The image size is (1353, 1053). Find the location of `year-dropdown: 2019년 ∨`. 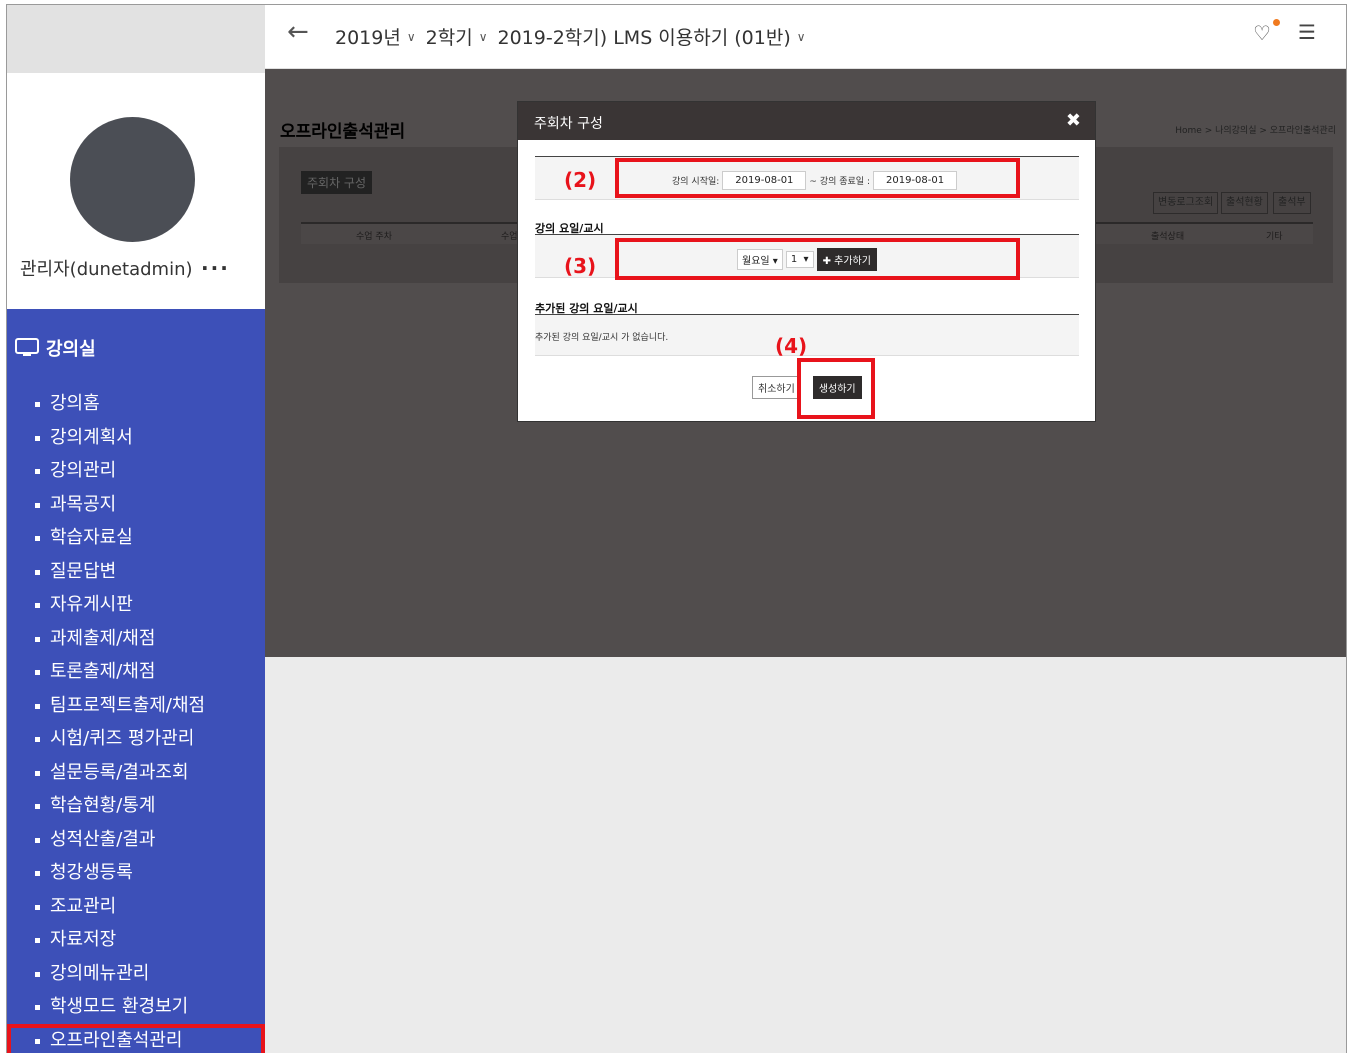

year-dropdown: 2019년 ∨ is located at coordinates (375, 36).